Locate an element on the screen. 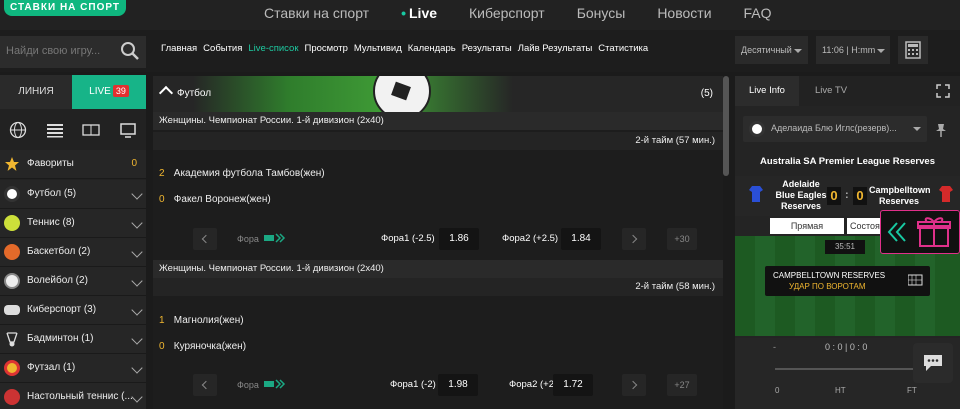 Image resolution: width=960 pixels, height=409 pixels. nav-faq: FAQ is located at coordinates (758, 13).